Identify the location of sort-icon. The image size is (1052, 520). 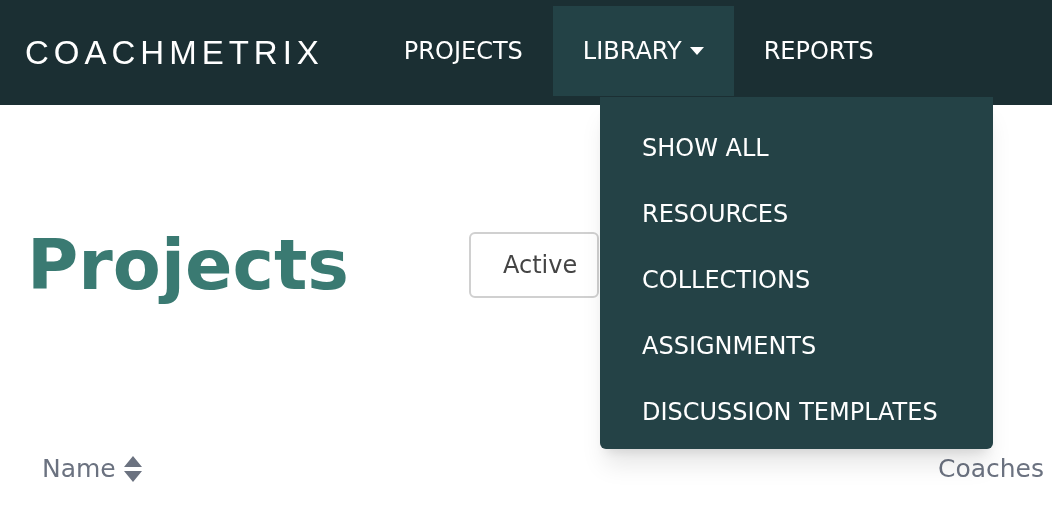
(132, 468).